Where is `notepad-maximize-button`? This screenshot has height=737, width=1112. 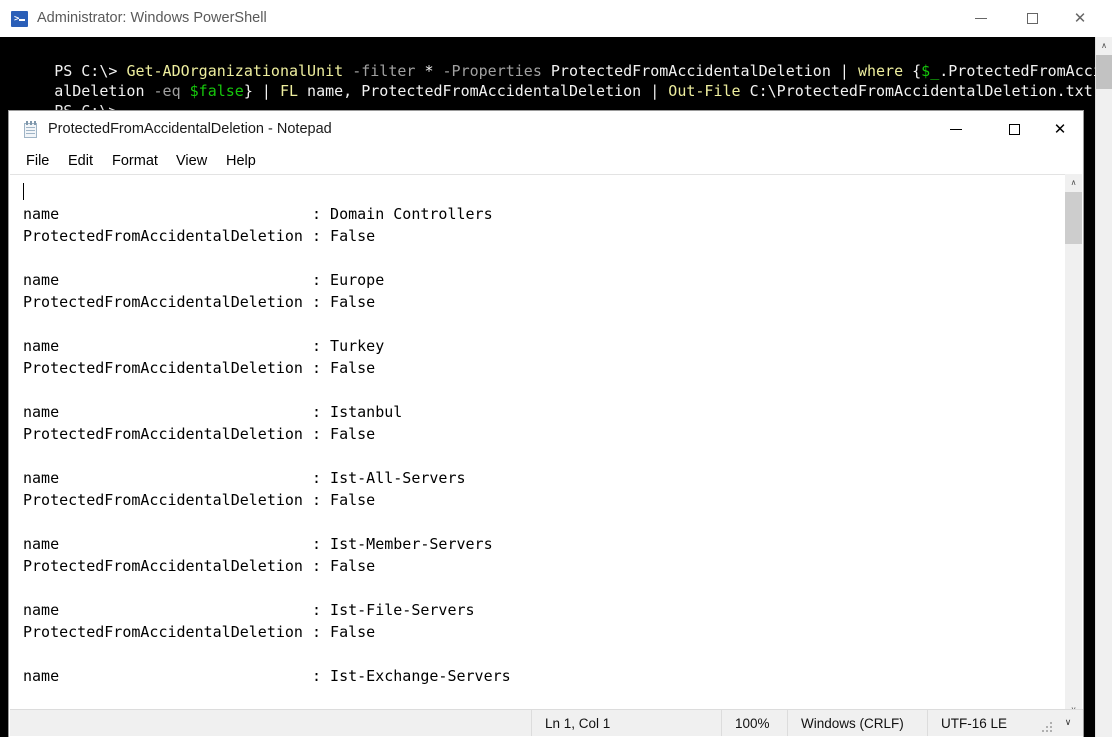 notepad-maximize-button is located at coordinates (1014, 129).